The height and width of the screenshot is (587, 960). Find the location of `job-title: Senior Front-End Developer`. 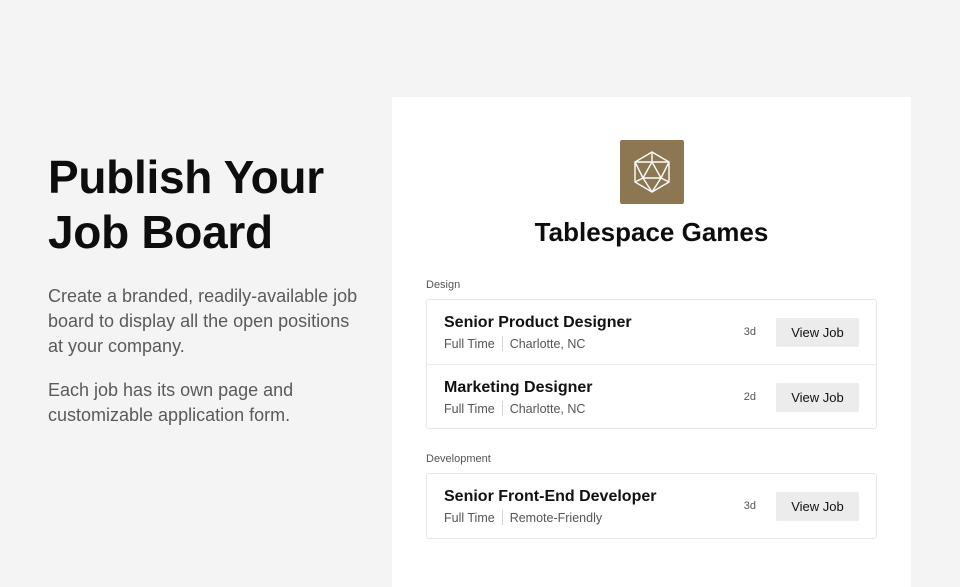

job-title: Senior Front-End Developer is located at coordinates (550, 496).